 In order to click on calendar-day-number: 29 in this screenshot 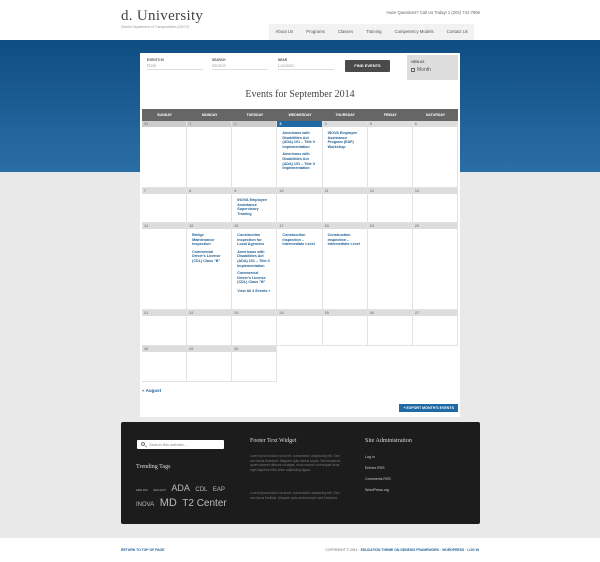, I will do `click(209, 349)`.